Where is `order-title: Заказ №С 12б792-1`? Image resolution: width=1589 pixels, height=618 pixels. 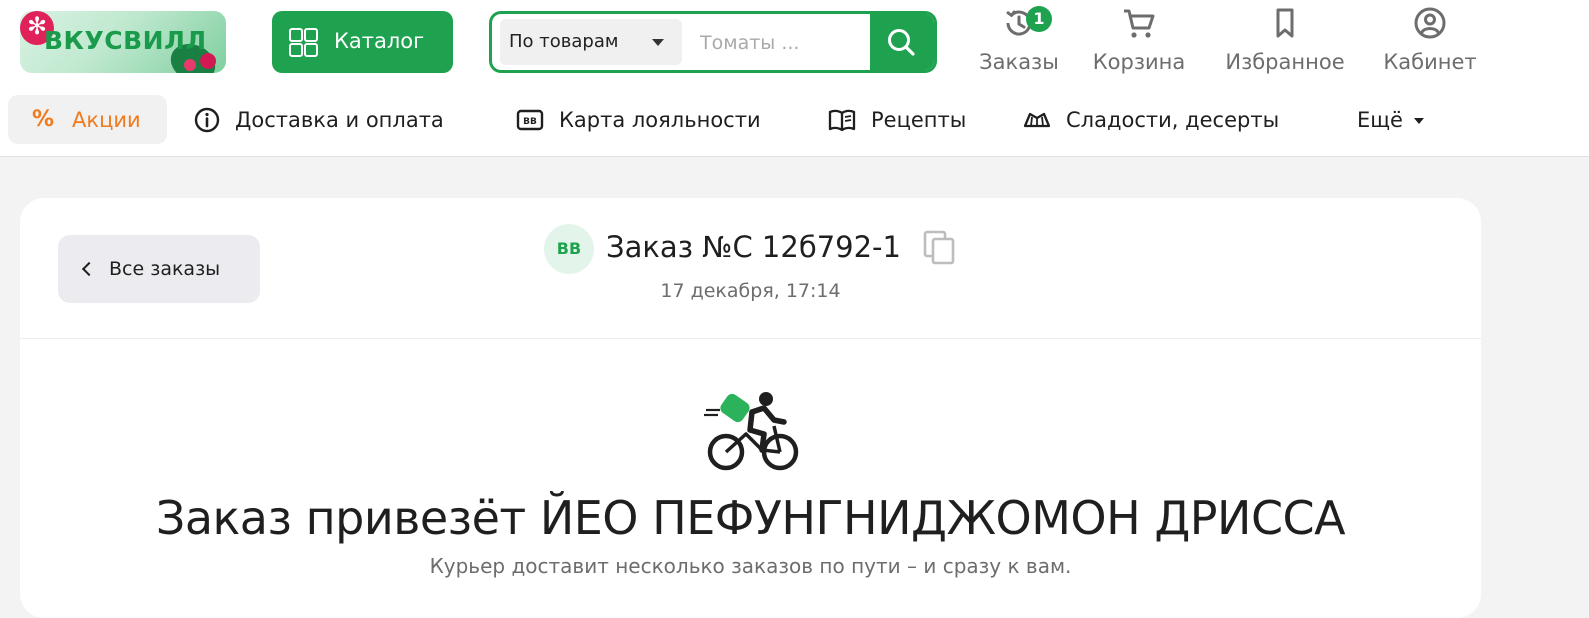 order-title: Заказ №С 12б792-1 is located at coordinates (753, 247).